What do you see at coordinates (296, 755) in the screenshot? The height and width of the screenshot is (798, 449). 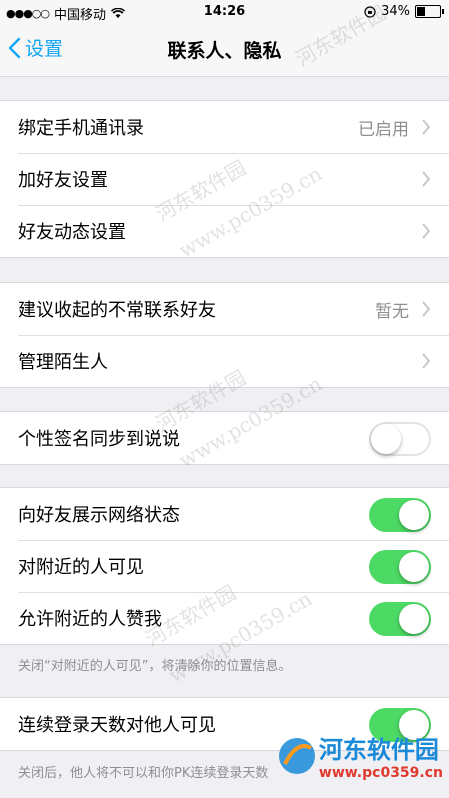 I see `logo-mark-icon` at bounding box center [296, 755].